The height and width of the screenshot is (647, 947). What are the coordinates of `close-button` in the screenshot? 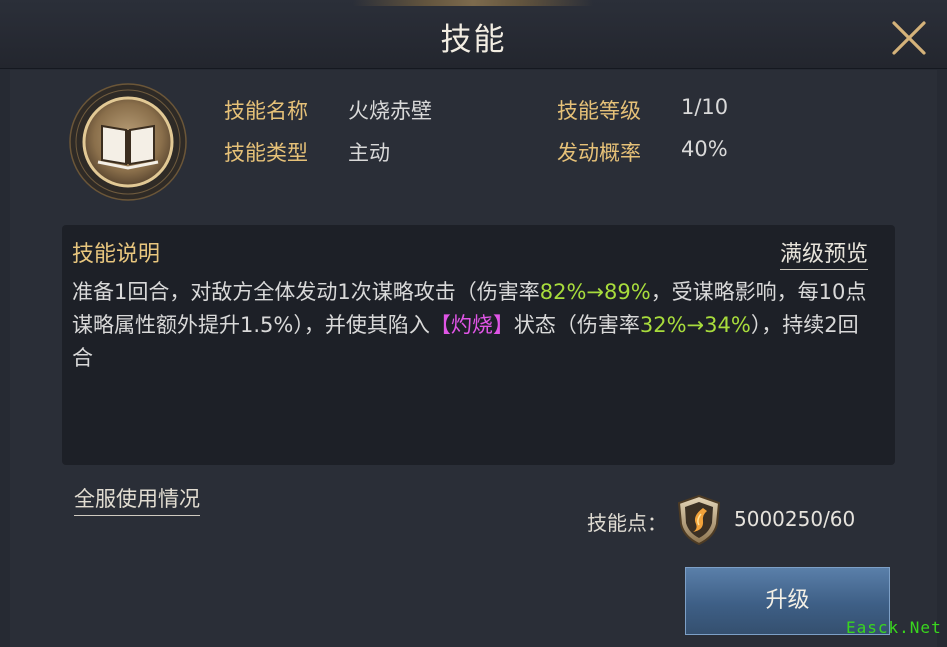 It's located at (909, 38).